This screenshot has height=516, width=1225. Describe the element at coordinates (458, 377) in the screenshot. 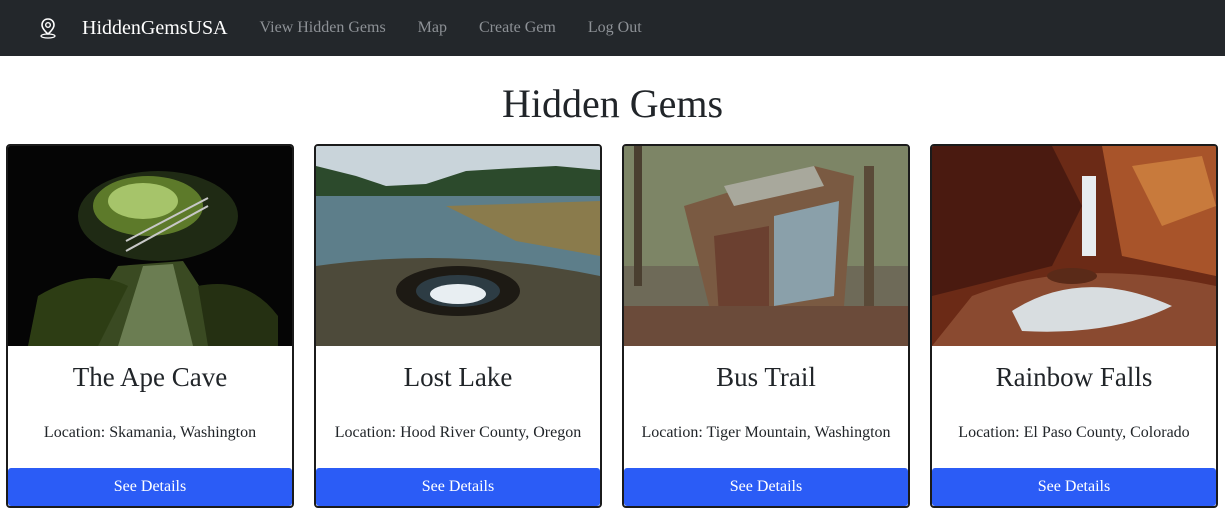

I see `card-title: Lost Lake` at that location.